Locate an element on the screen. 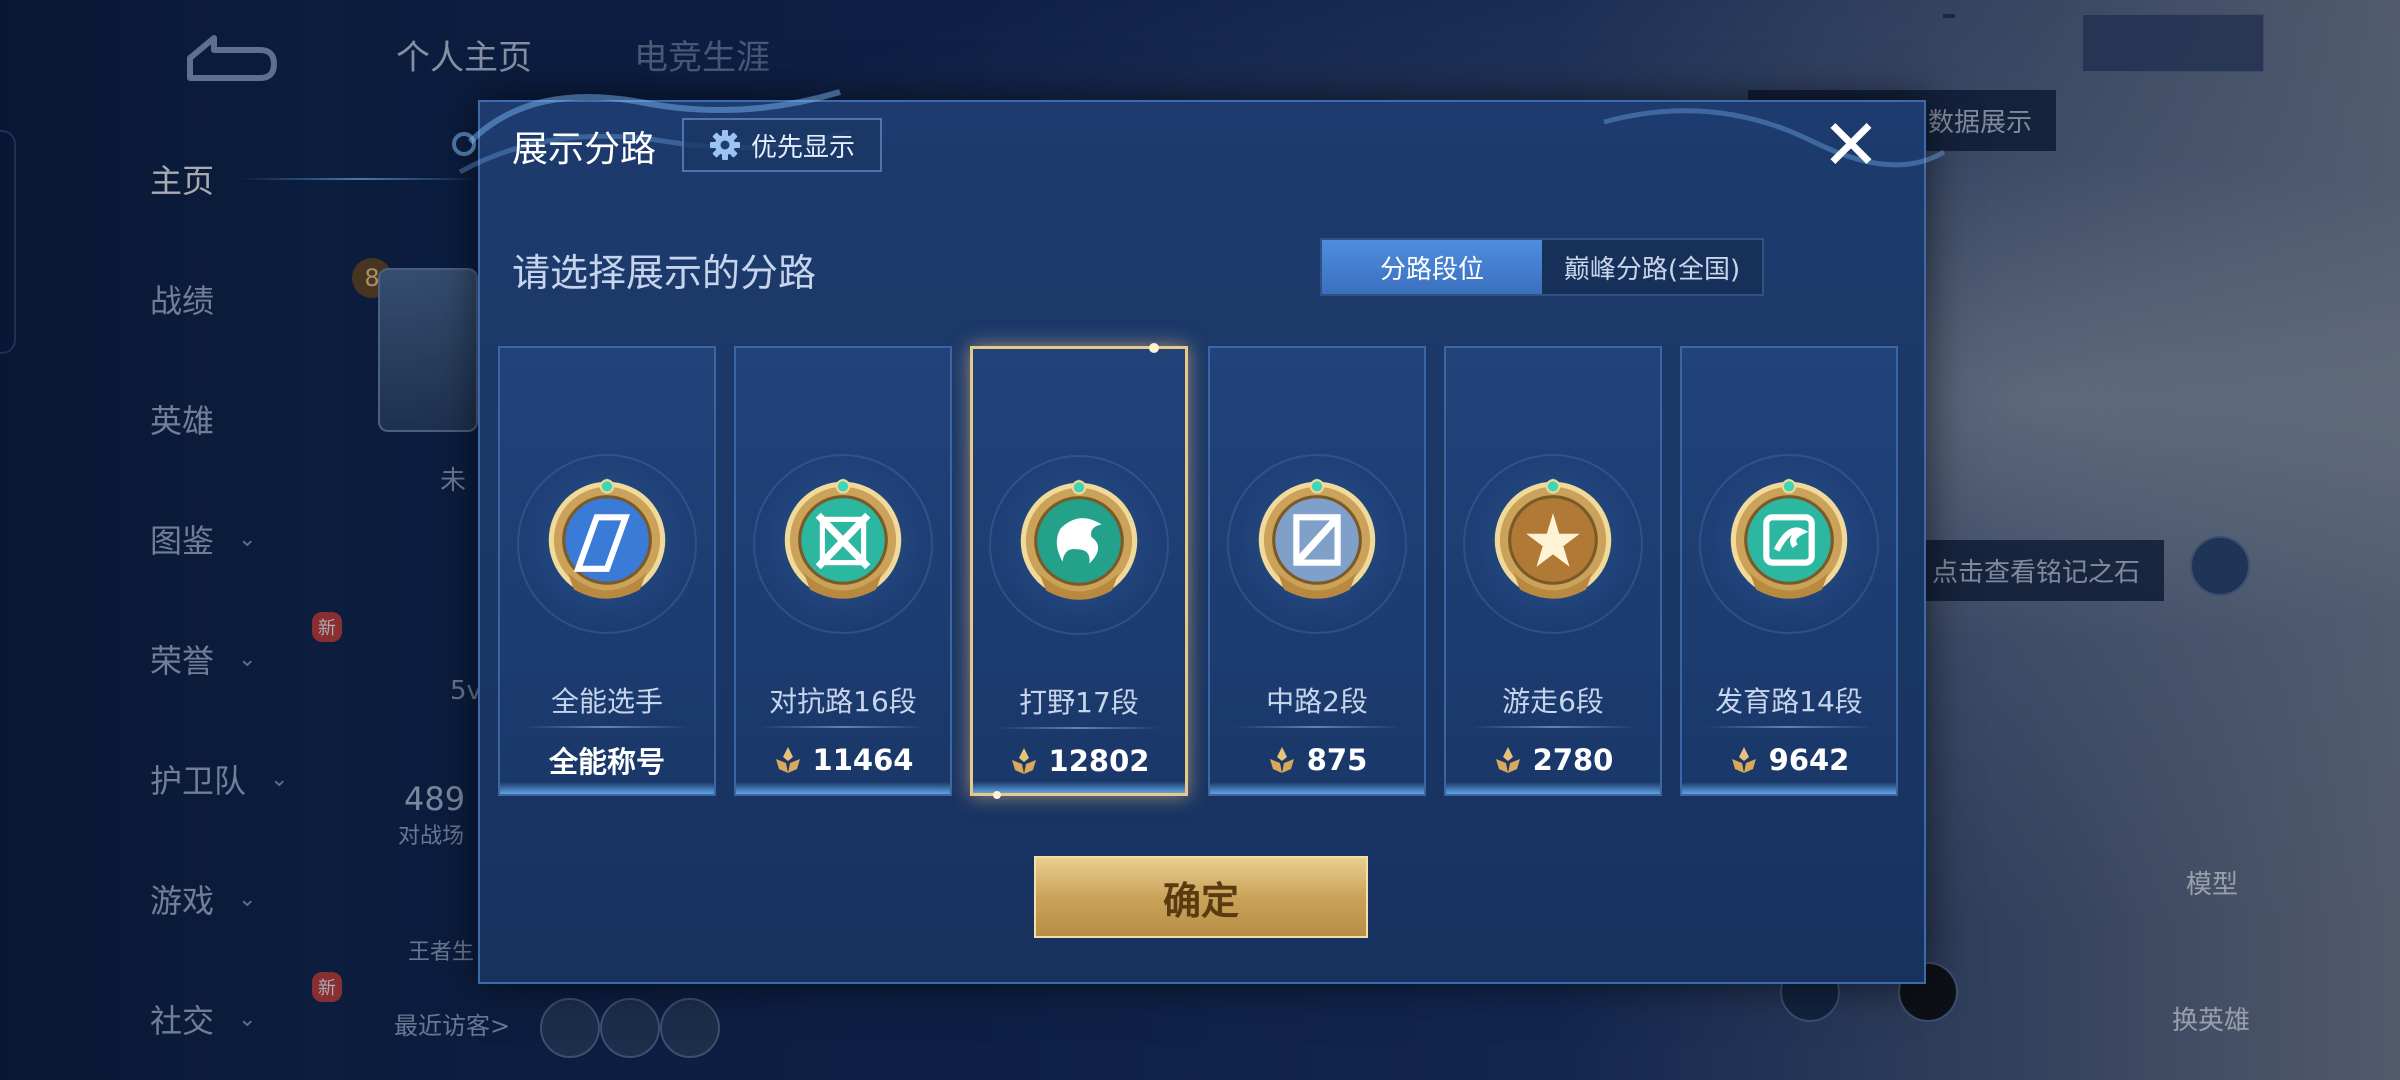  all-round-badge-icon is located at coordinates (607, 538).